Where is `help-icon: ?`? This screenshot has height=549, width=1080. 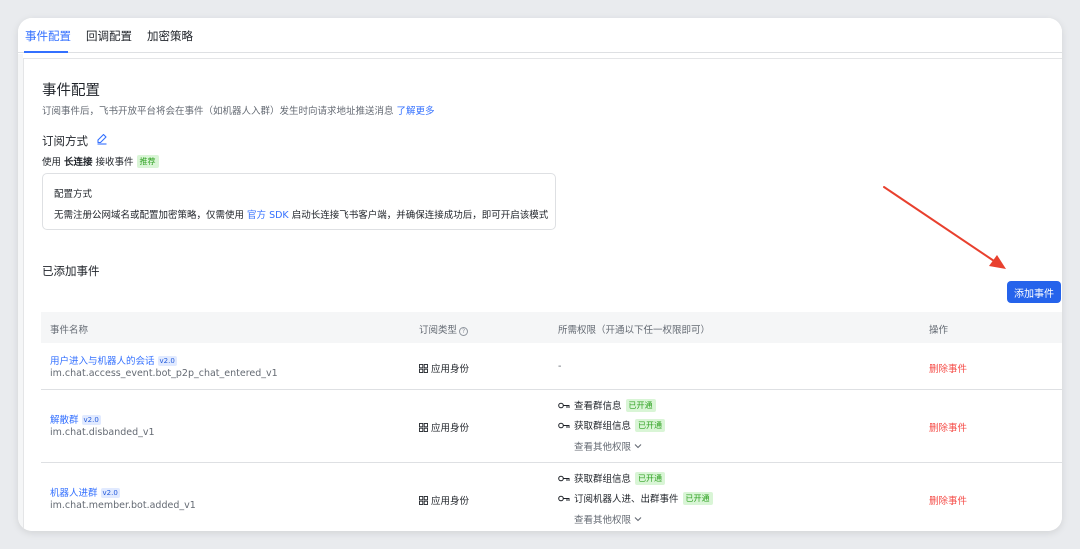
help-icon: ? is located at coordinates (464, 331).